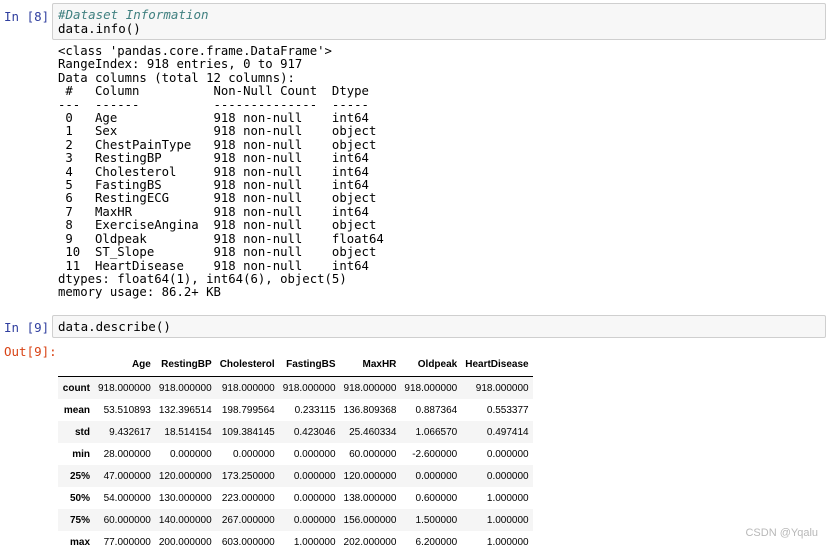 Image resolution: width=832 pixels, height=553 pixels. I want to click on column-header: Cholesterol, so click(247, 364).